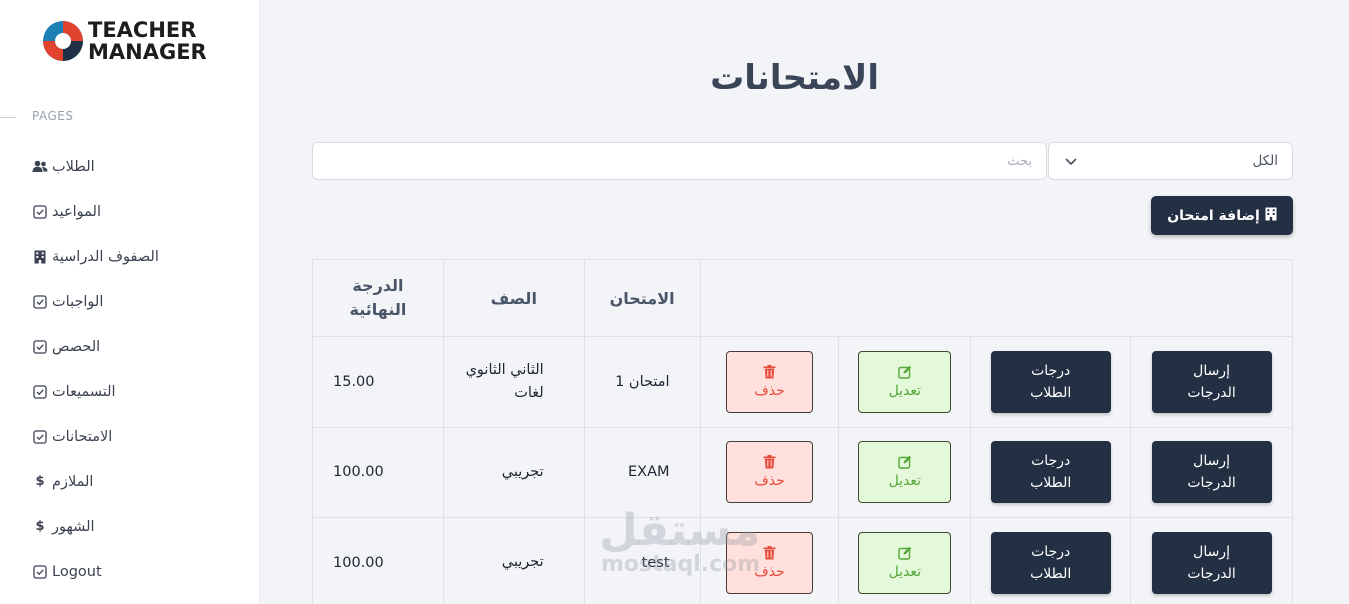 The width and height of the screenshot is (1349, 604). What do you see at coordinates (378, 382) in the screenshot?
I see `final-grade-cell: 15.00` at bounding box center [378, 382].